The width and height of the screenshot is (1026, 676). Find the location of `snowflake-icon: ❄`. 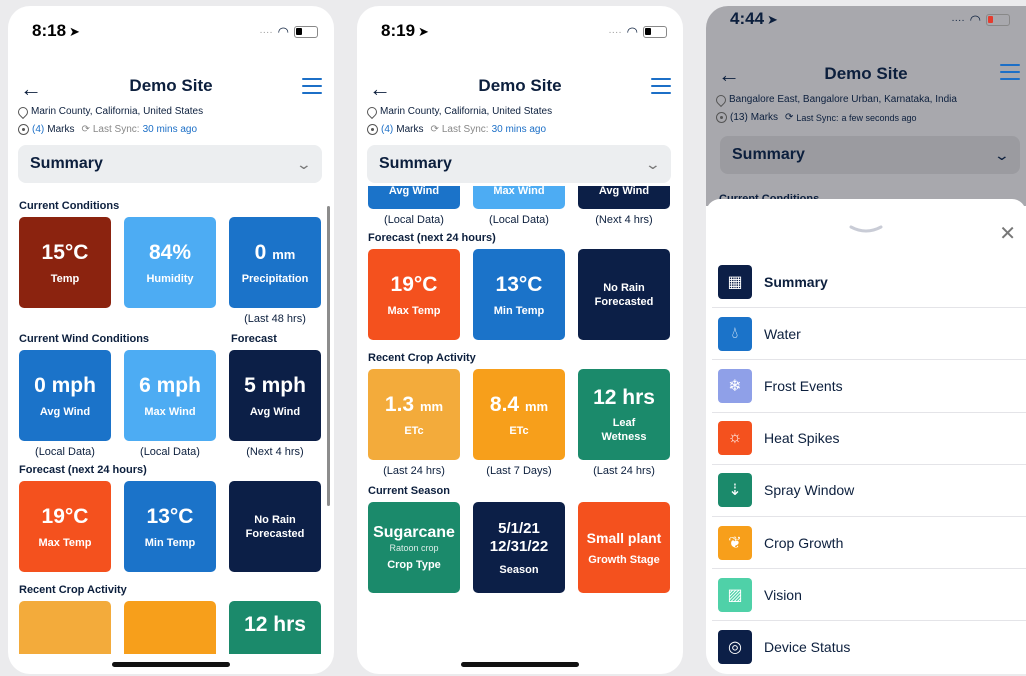

snowflake-icon: ❄ is located at coordinates (735, 385).